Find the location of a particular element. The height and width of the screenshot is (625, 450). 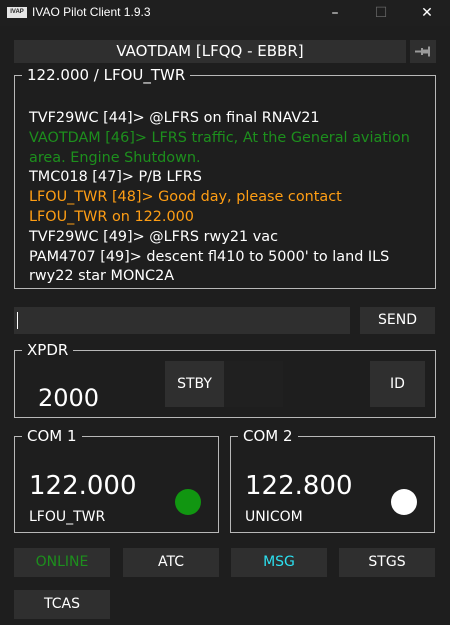

settings-button: STGS is located at coordinates (387, 562).